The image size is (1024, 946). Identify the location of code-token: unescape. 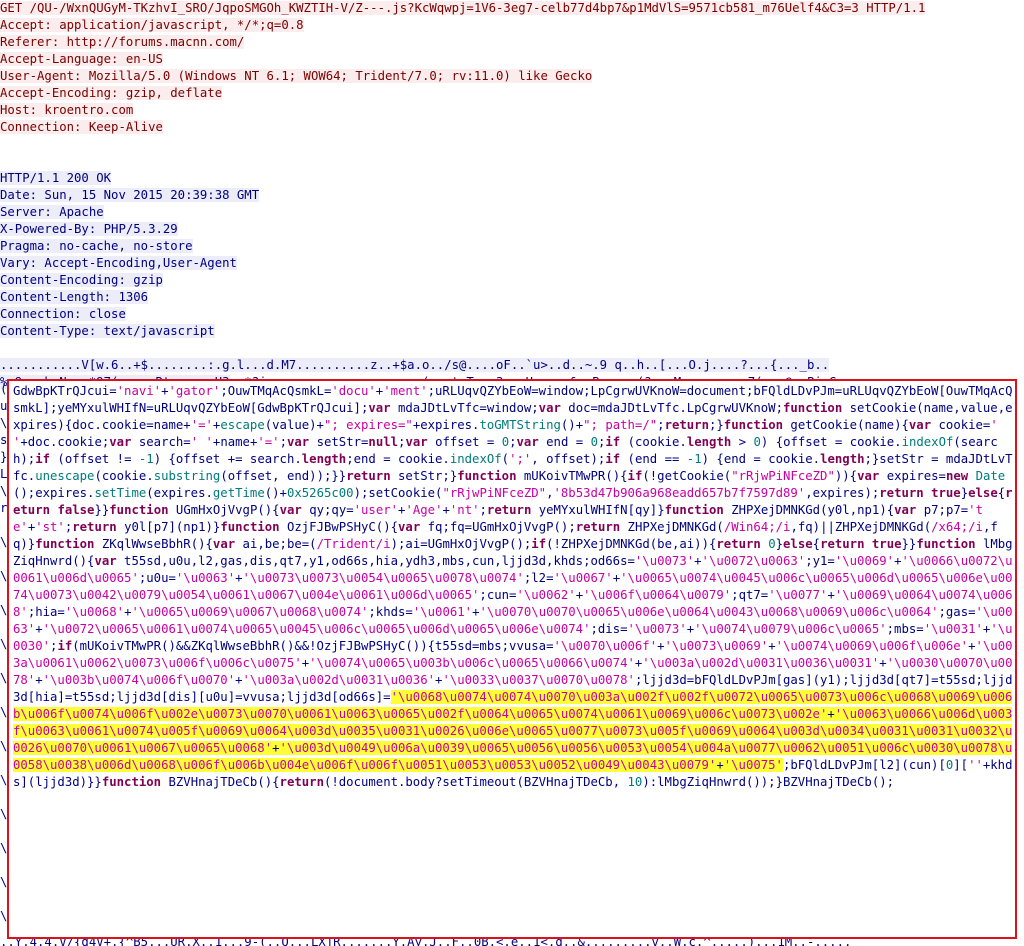
(65, 476).